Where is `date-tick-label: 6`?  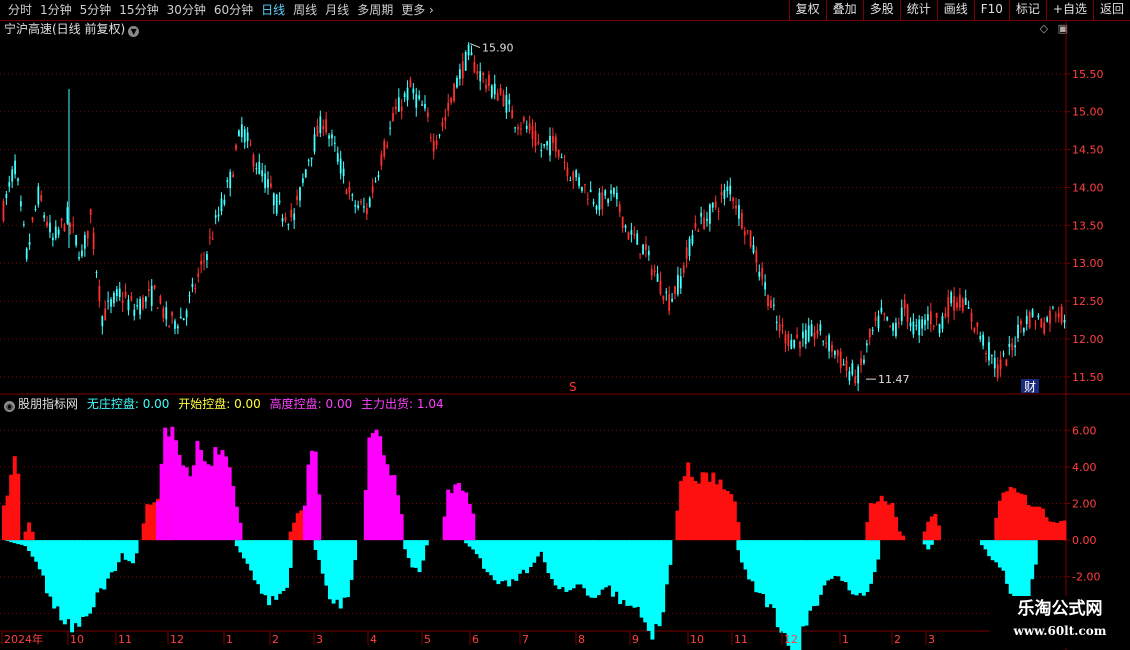
date-tick-label: 6 is located at coordinates (475, 639).